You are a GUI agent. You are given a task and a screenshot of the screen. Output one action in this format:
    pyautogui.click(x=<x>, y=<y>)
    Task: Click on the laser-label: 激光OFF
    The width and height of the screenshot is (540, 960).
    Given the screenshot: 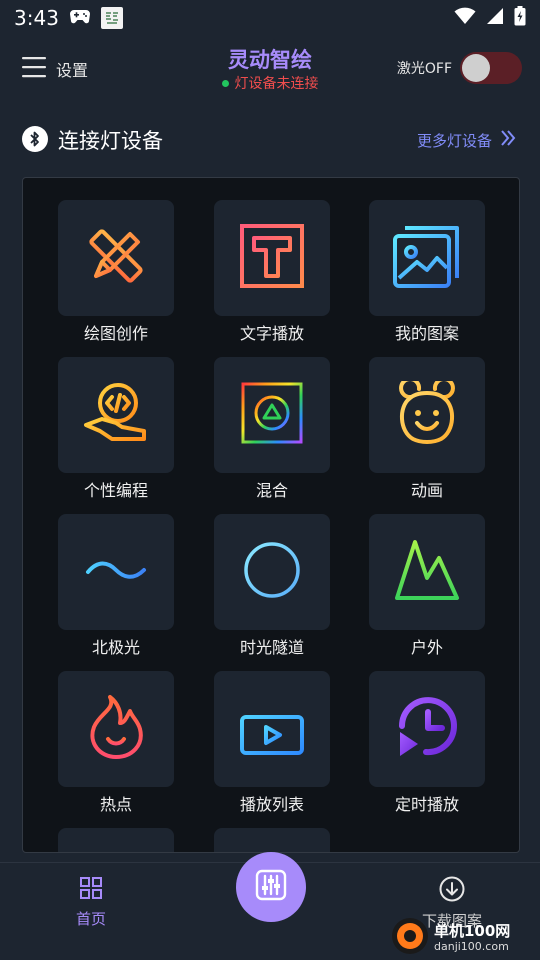 What is the action you would take?
    pyautogui.click(x=424, y=69)
    